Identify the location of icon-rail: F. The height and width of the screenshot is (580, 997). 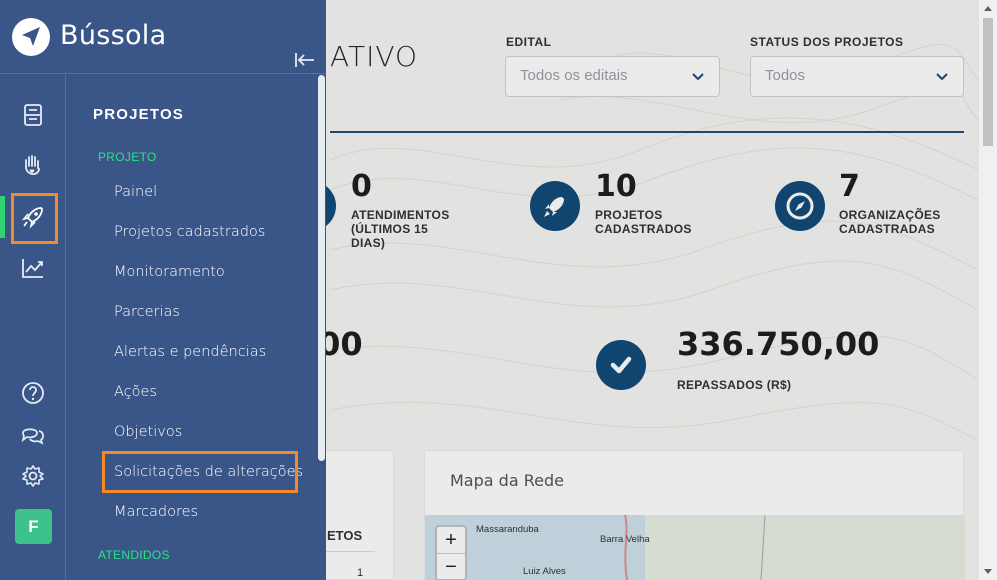
(33, 327).